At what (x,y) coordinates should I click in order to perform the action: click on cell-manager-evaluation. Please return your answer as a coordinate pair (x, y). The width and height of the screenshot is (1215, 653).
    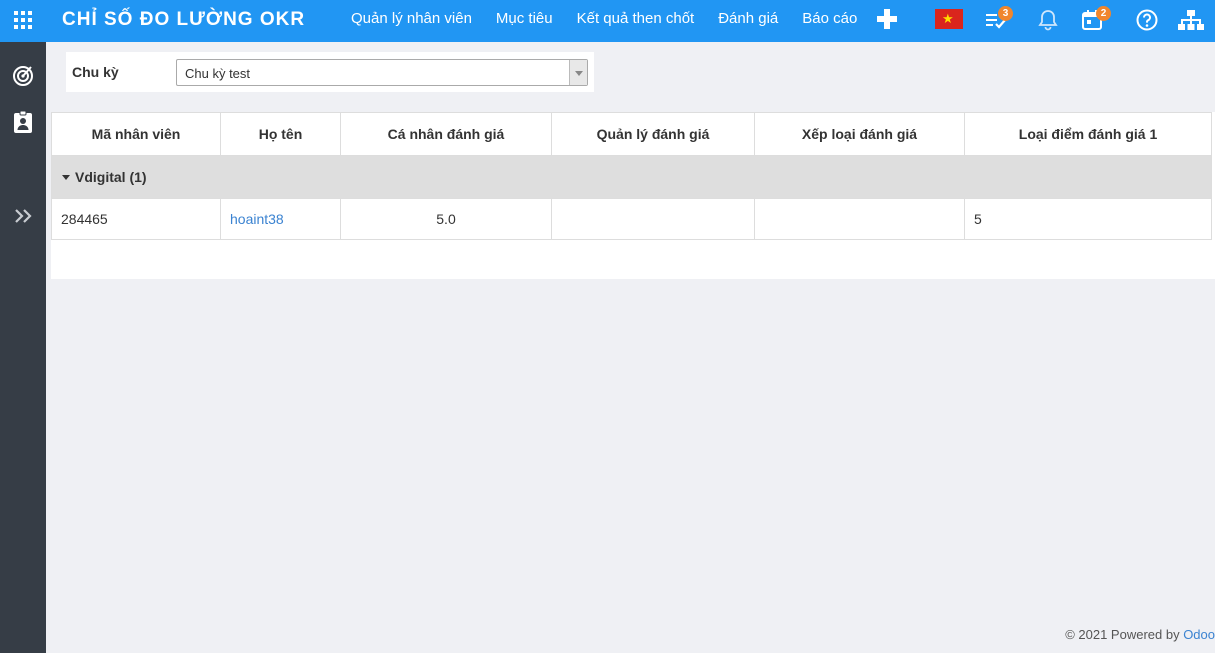
    Looking at the image, I should click on (653, 219).